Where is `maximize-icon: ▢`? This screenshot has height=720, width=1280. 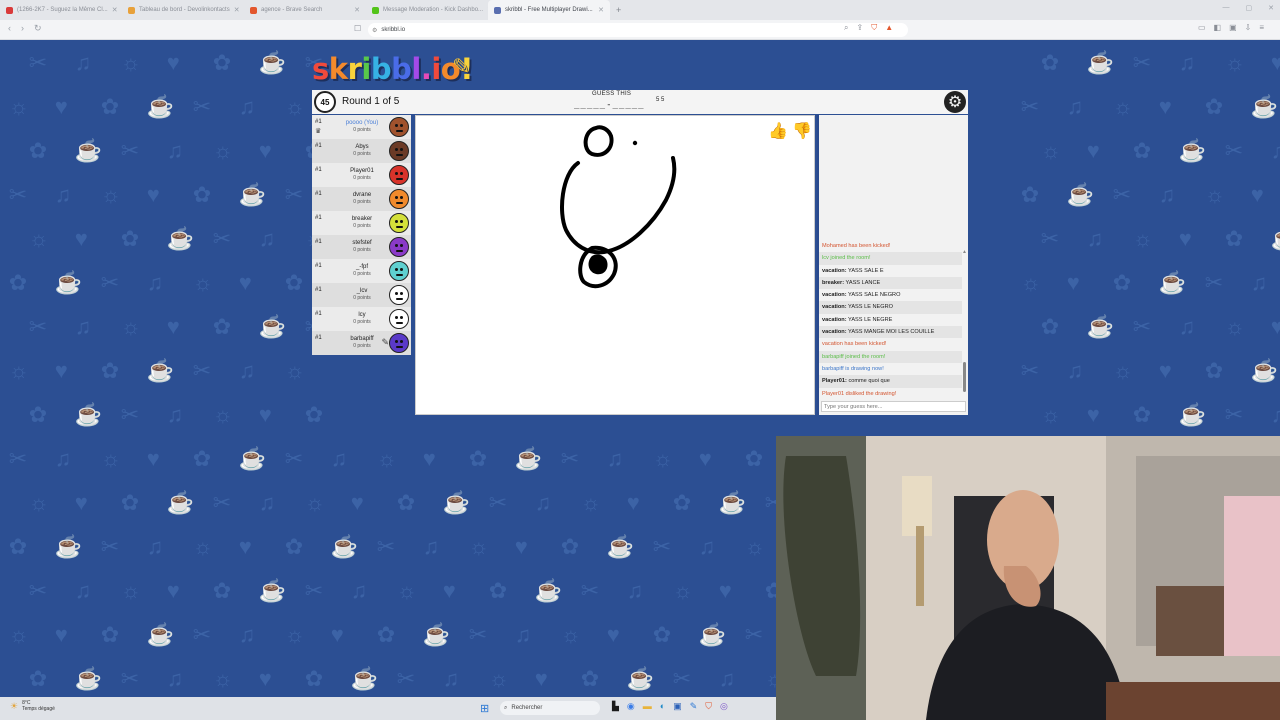 maximize-icon: ▢ is located at coordinates (1249, 8).